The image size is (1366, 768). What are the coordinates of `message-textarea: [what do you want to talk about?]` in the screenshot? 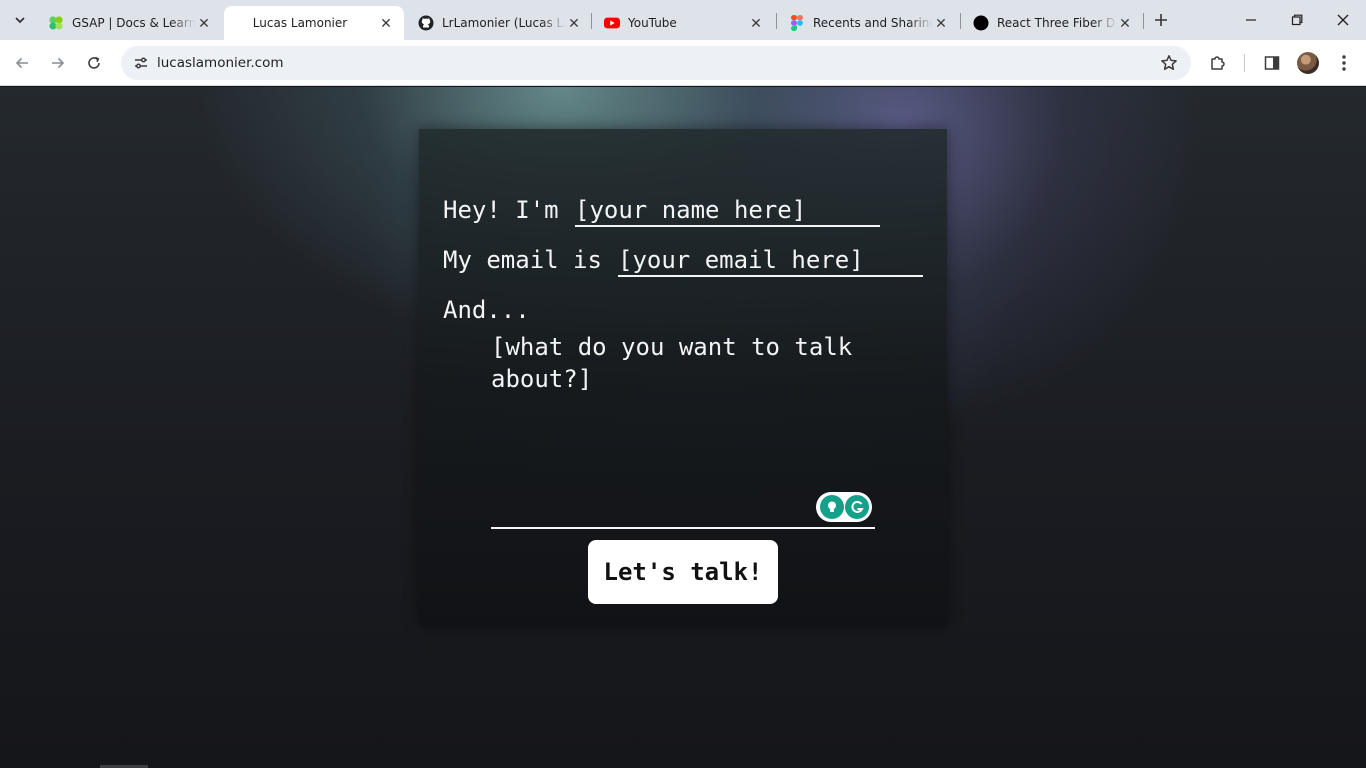 It's located at (683, 430).